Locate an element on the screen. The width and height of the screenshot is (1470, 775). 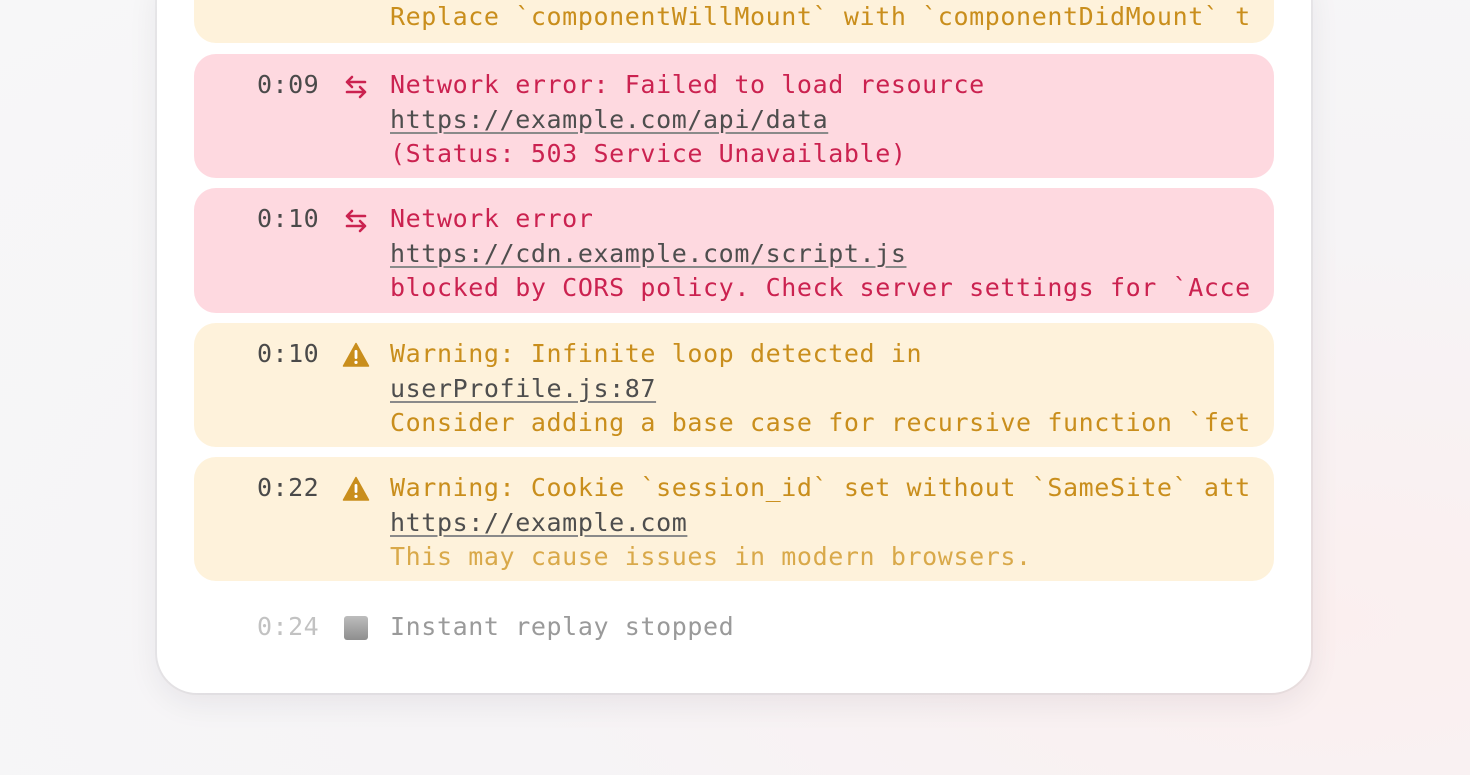
log-detail: (Status: 503 Service Unavailable) is located at coordinates (648, 153).